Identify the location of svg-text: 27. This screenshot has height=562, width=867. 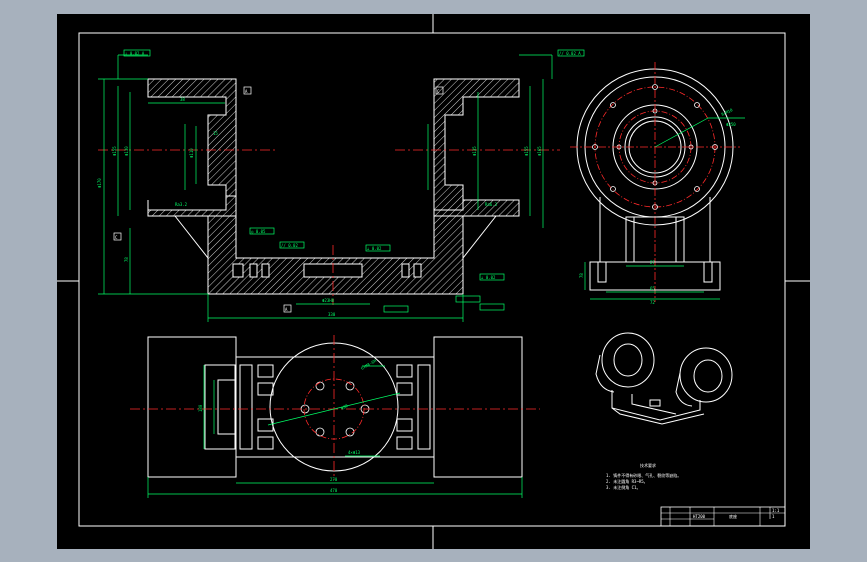
(652, 262).